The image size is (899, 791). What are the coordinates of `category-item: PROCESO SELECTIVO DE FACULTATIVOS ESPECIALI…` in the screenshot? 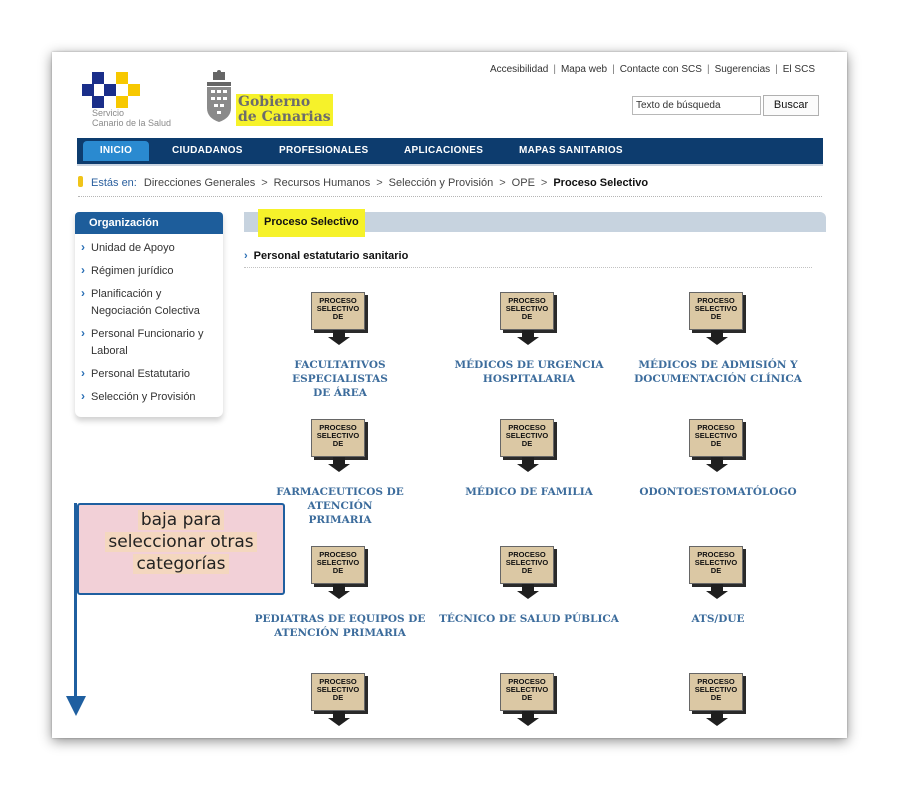 It's located at (340, 346).